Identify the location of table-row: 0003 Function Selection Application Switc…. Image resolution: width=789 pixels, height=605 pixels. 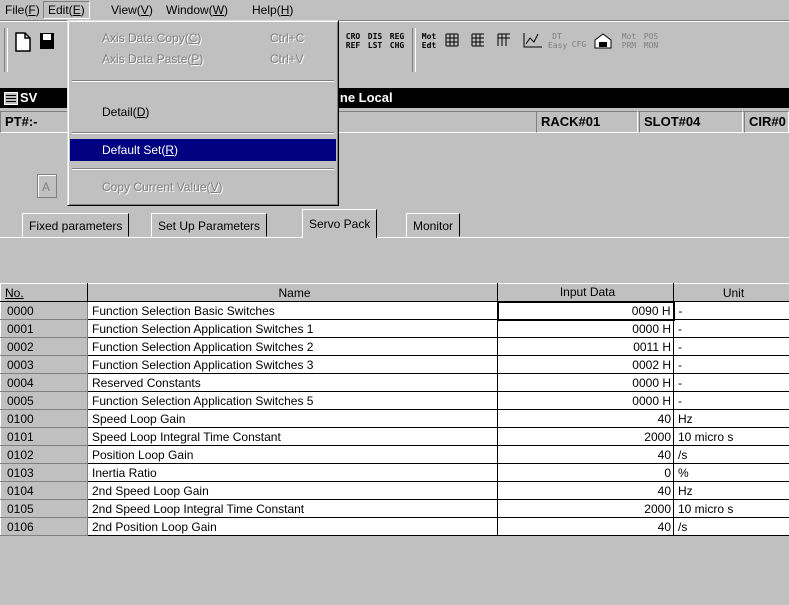
(394, 364).